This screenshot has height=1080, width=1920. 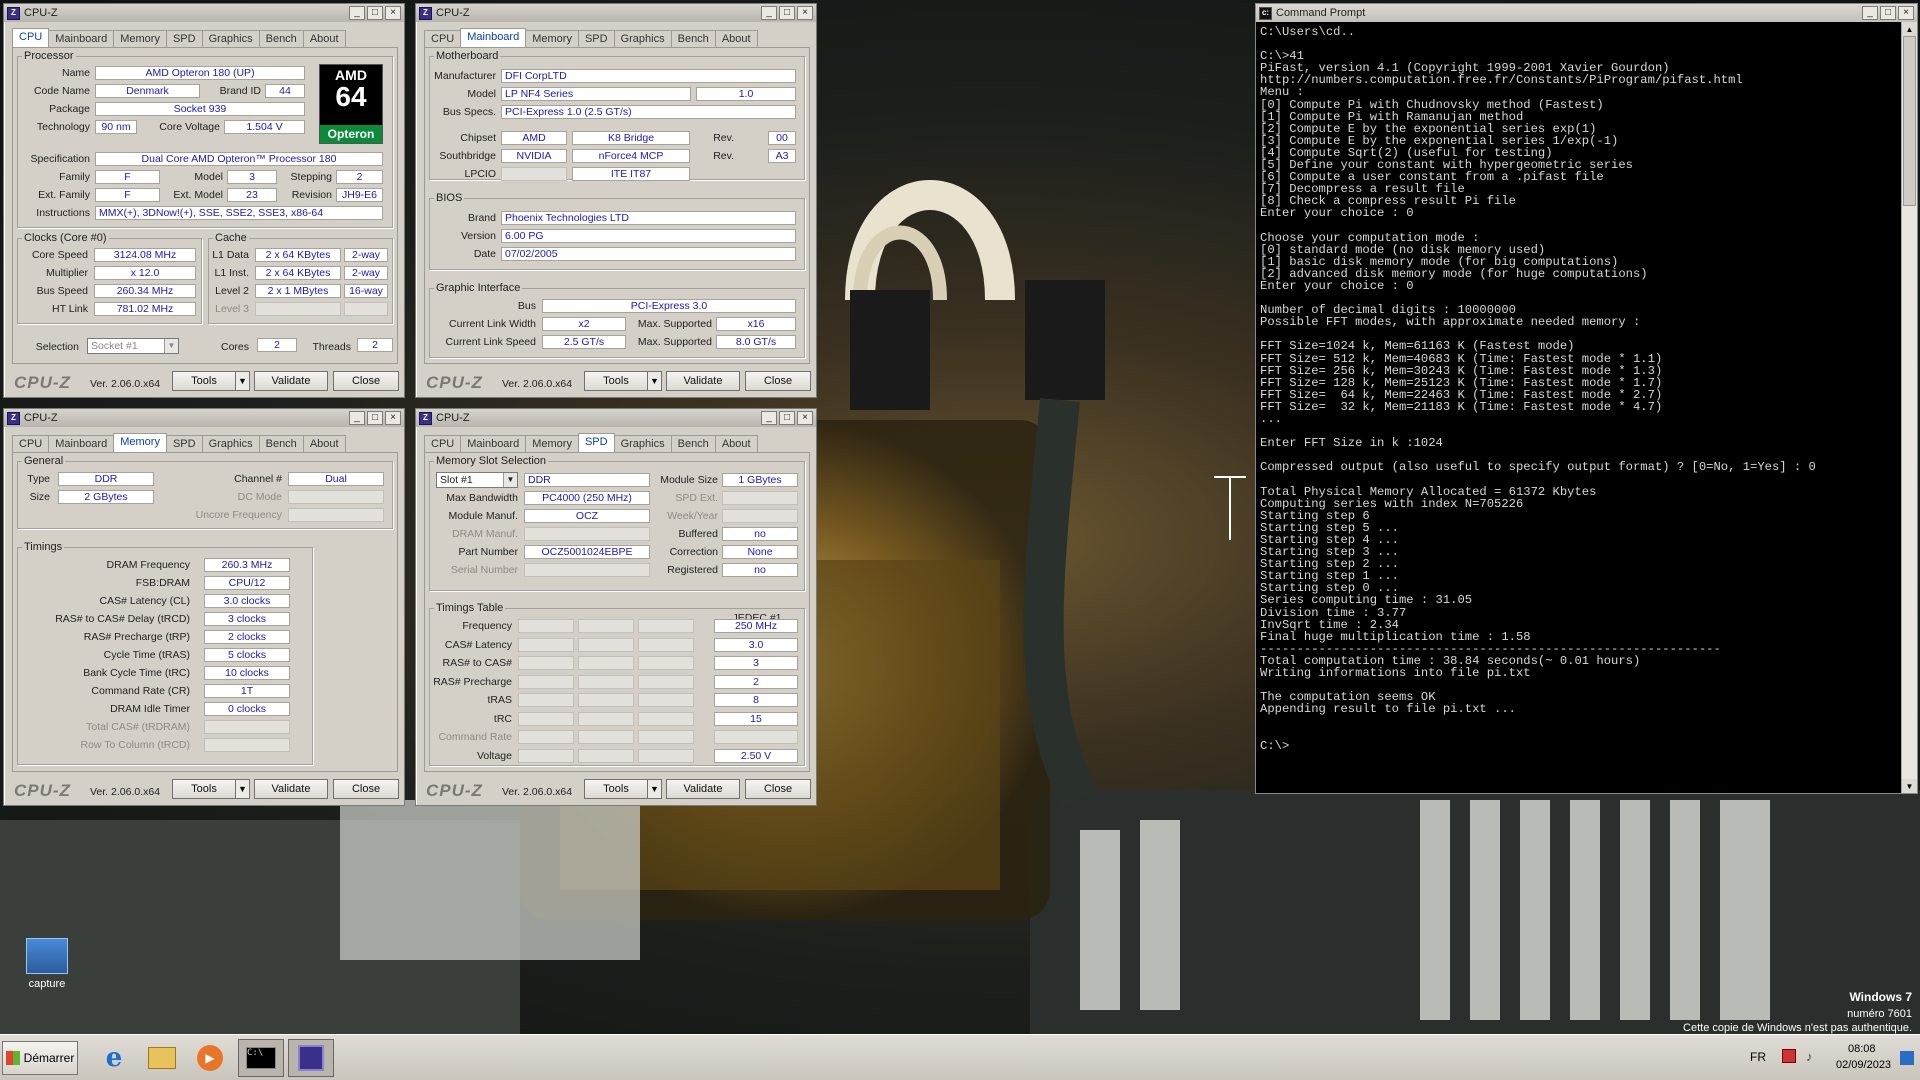 I want to click on graphics-bus-value: PCI-Express 3.0, so click(x=669, y=306).